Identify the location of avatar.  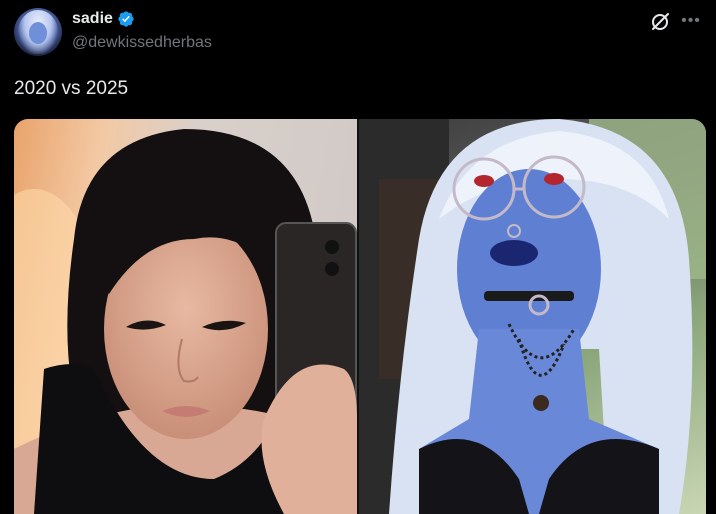
(38, 32).